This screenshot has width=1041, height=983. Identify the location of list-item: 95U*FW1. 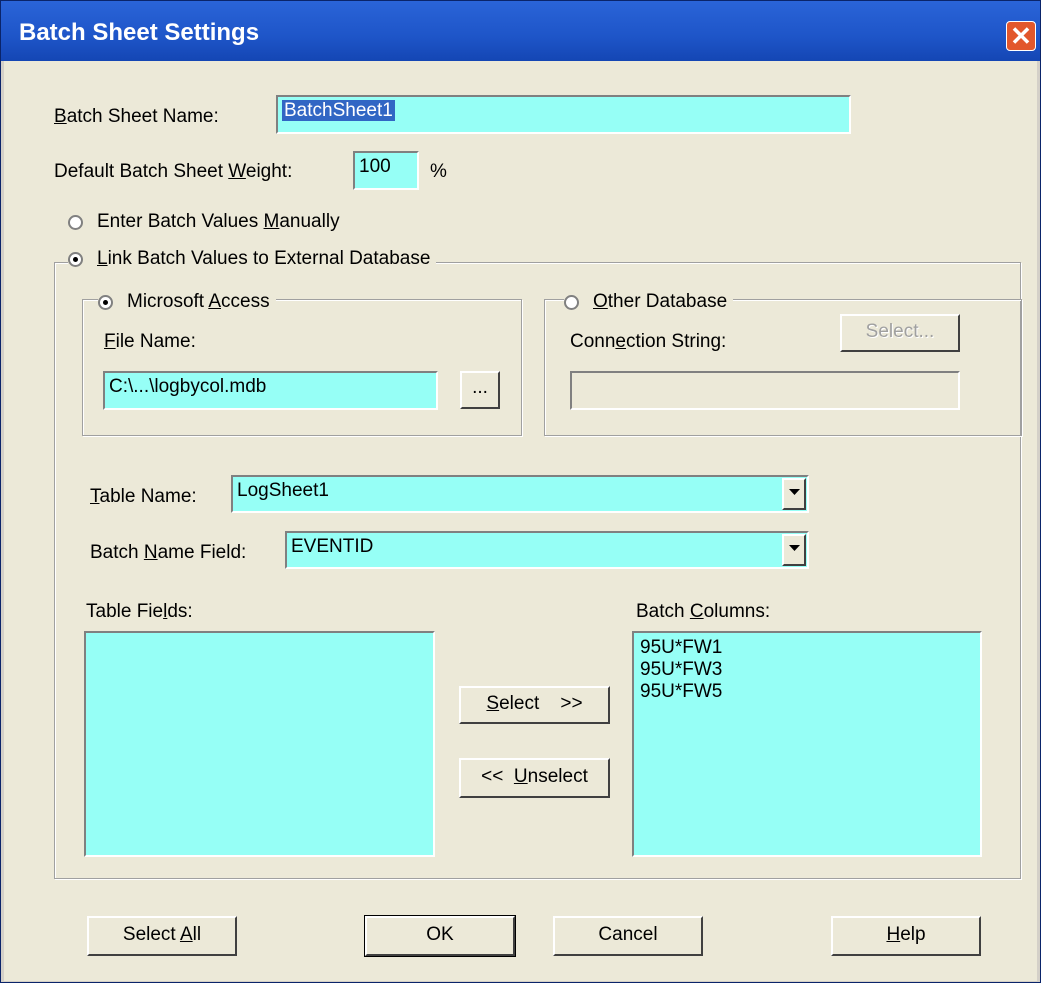
(807, 648).